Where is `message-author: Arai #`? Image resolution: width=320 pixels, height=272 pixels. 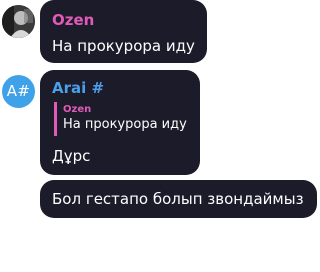
message-author: Arai # is located at coordinates (78, 88).